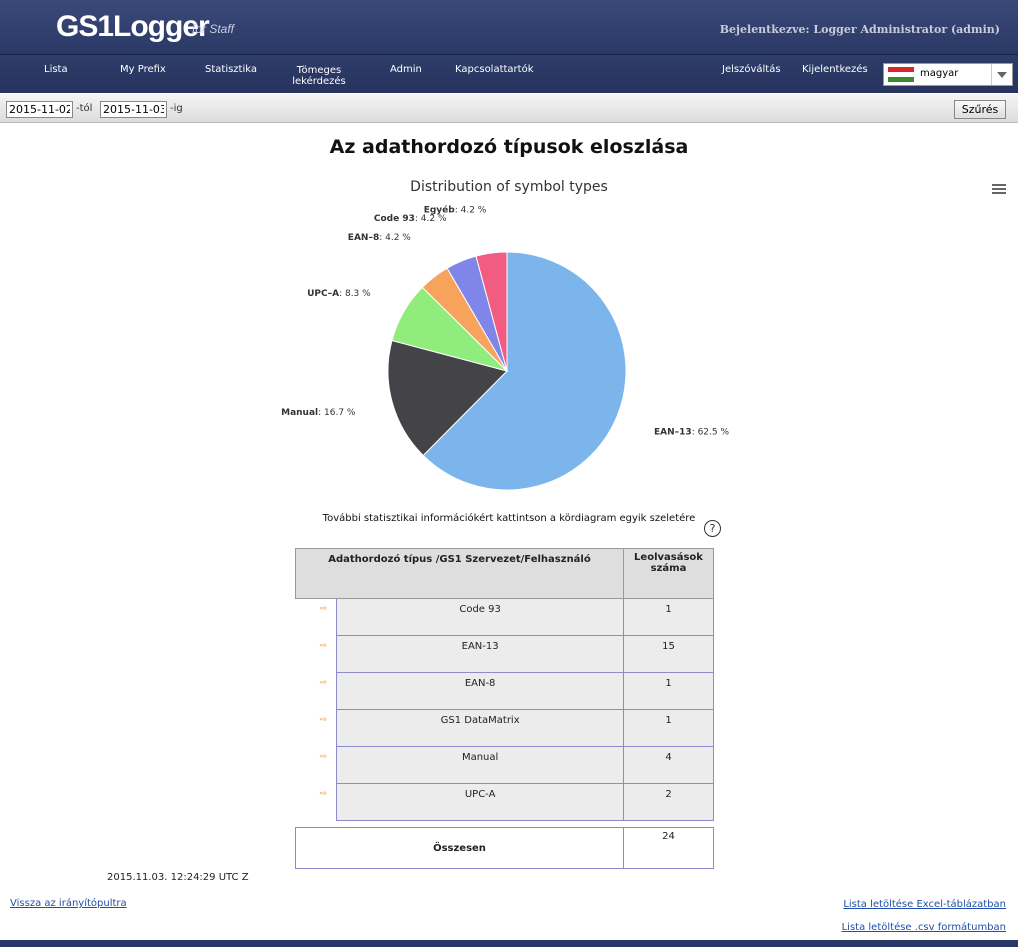 The width and height of the screenshot is (1018, 947). Describe the element at coordinates (133, 26) in the screenshot. I see `gs1logger-logo: GS1Logger` at that location.